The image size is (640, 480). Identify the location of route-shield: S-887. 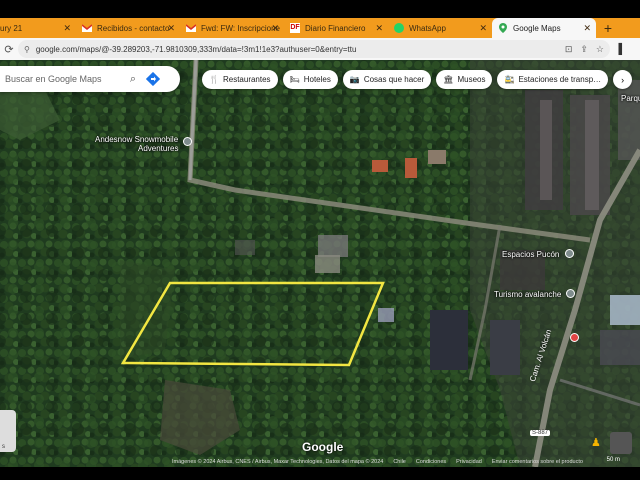
(540, 433).